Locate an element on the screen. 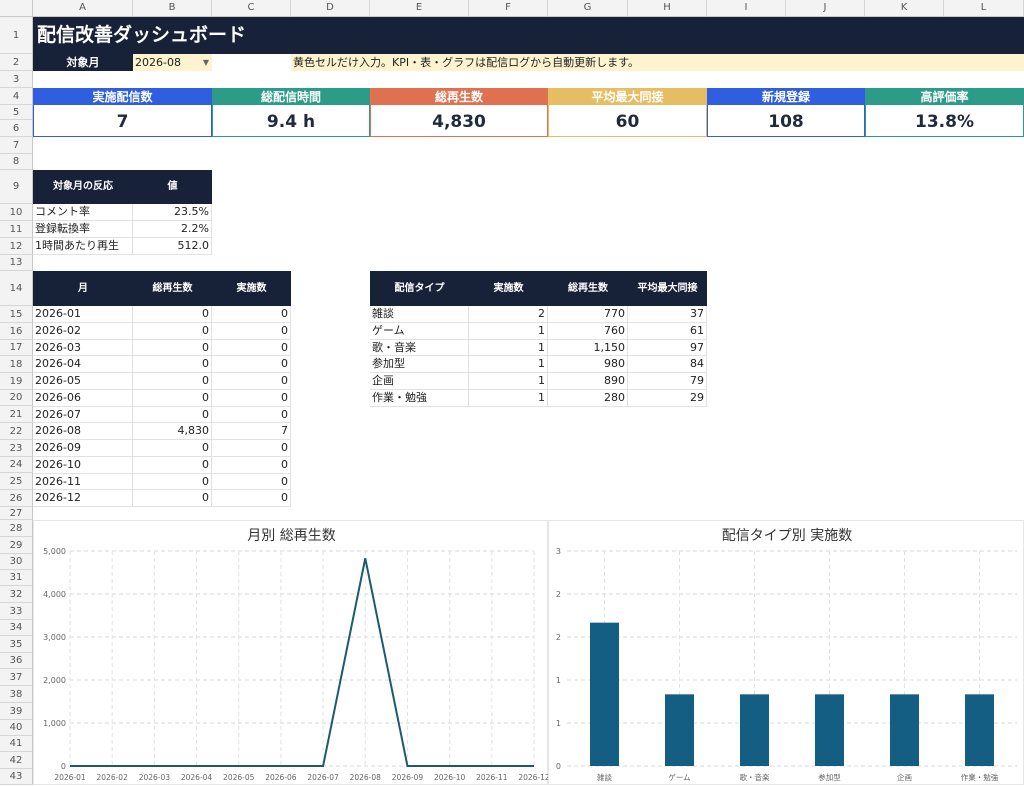 The height and width of the screenshot is (786, 1024). types-cell: ゲーム is located at coordinates (419, 331).